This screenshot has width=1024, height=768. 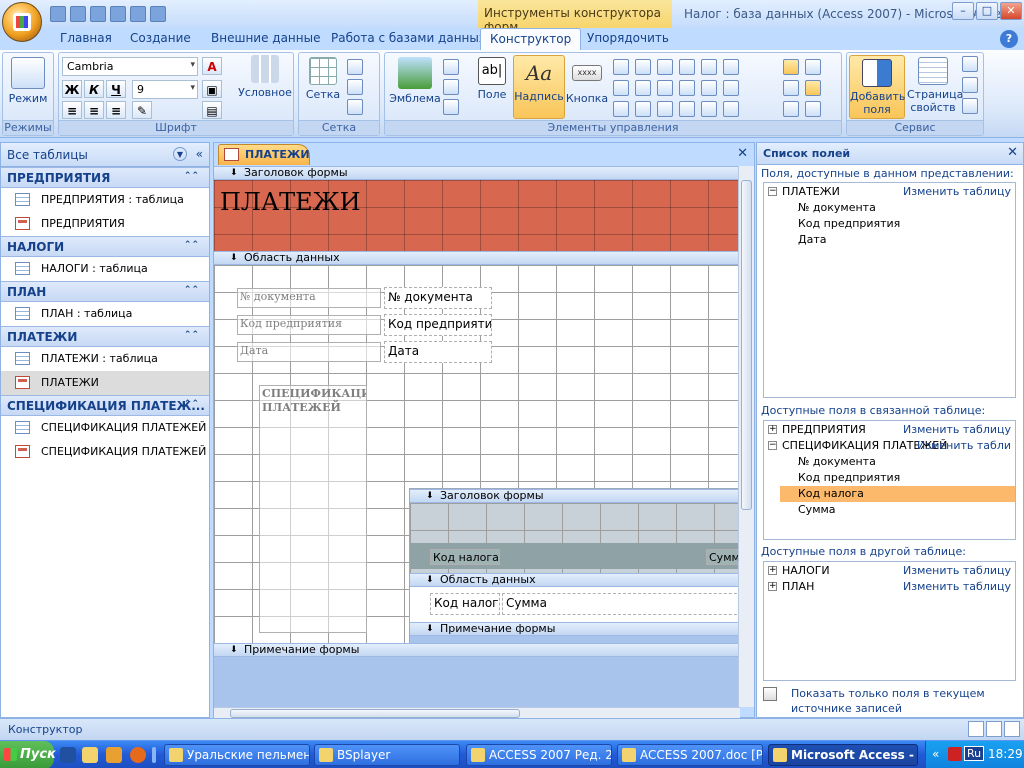 I want to click on textbox-button: ab| Поле, so click(x=492, y=79).